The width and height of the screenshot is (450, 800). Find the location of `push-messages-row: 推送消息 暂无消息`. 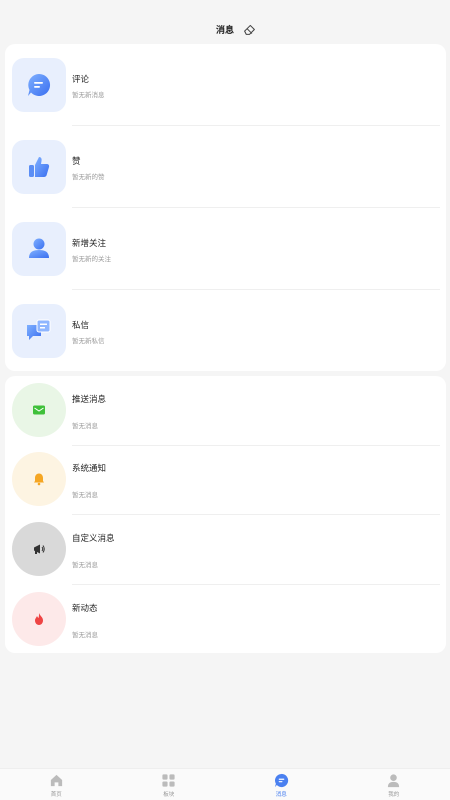

push-messages-row: 推送消息 暂无消息 is located at coordinates (225, 411).